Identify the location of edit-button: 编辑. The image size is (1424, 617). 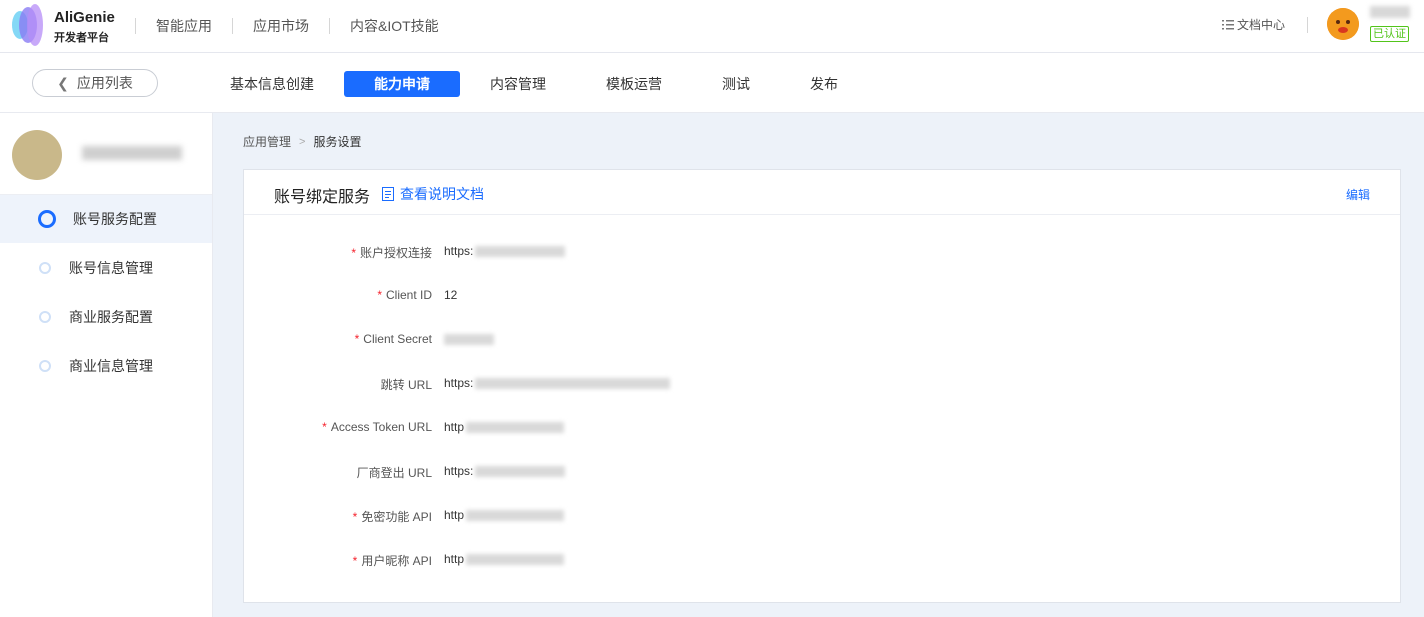
(1358, 194).